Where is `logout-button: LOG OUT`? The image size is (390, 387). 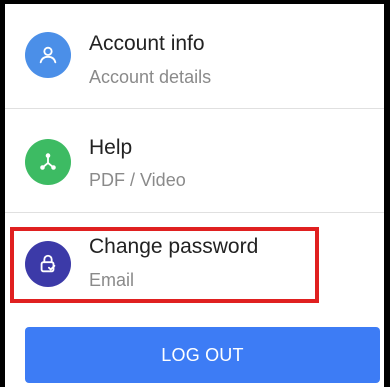 logout-button: LOG OUT is located at coordinates (202, 355).